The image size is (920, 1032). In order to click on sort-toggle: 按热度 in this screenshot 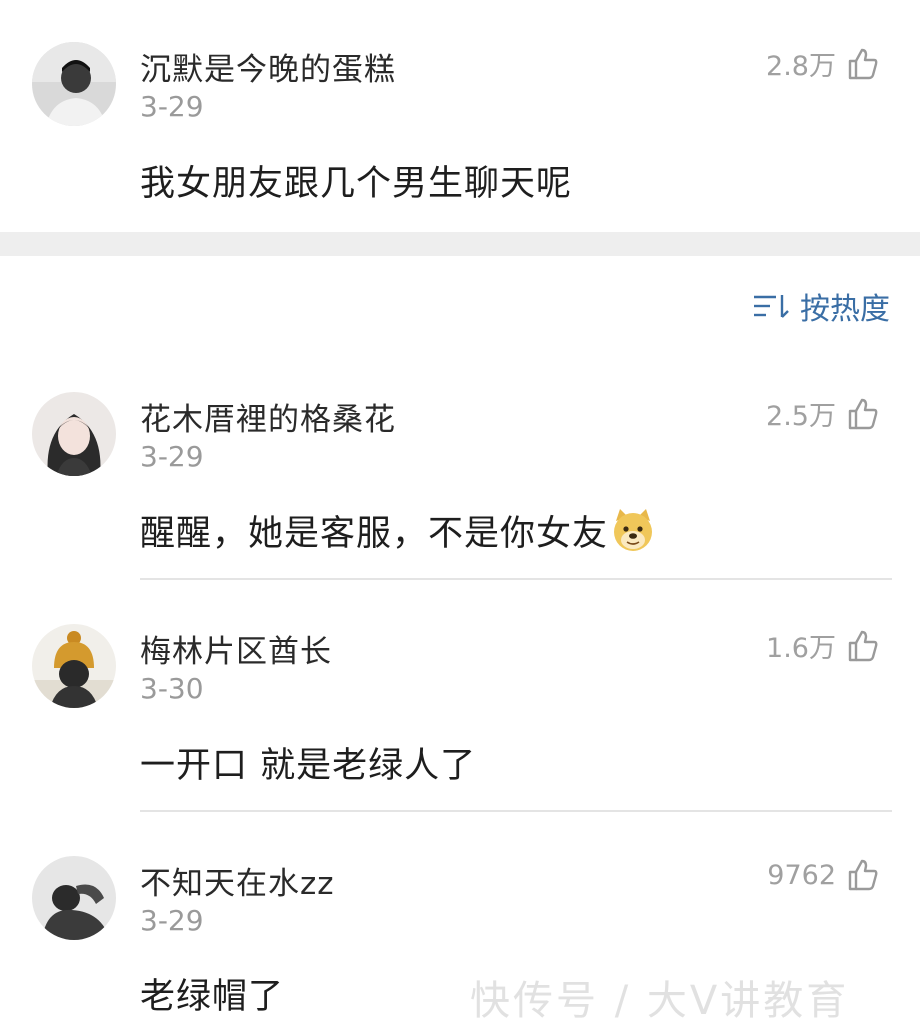, I will do `click(821, 306)`.